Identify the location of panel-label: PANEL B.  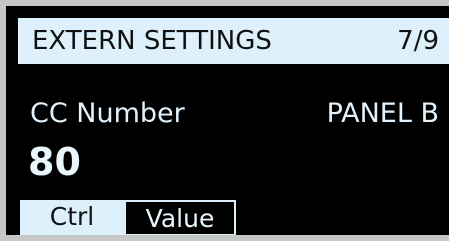
(382, 113).